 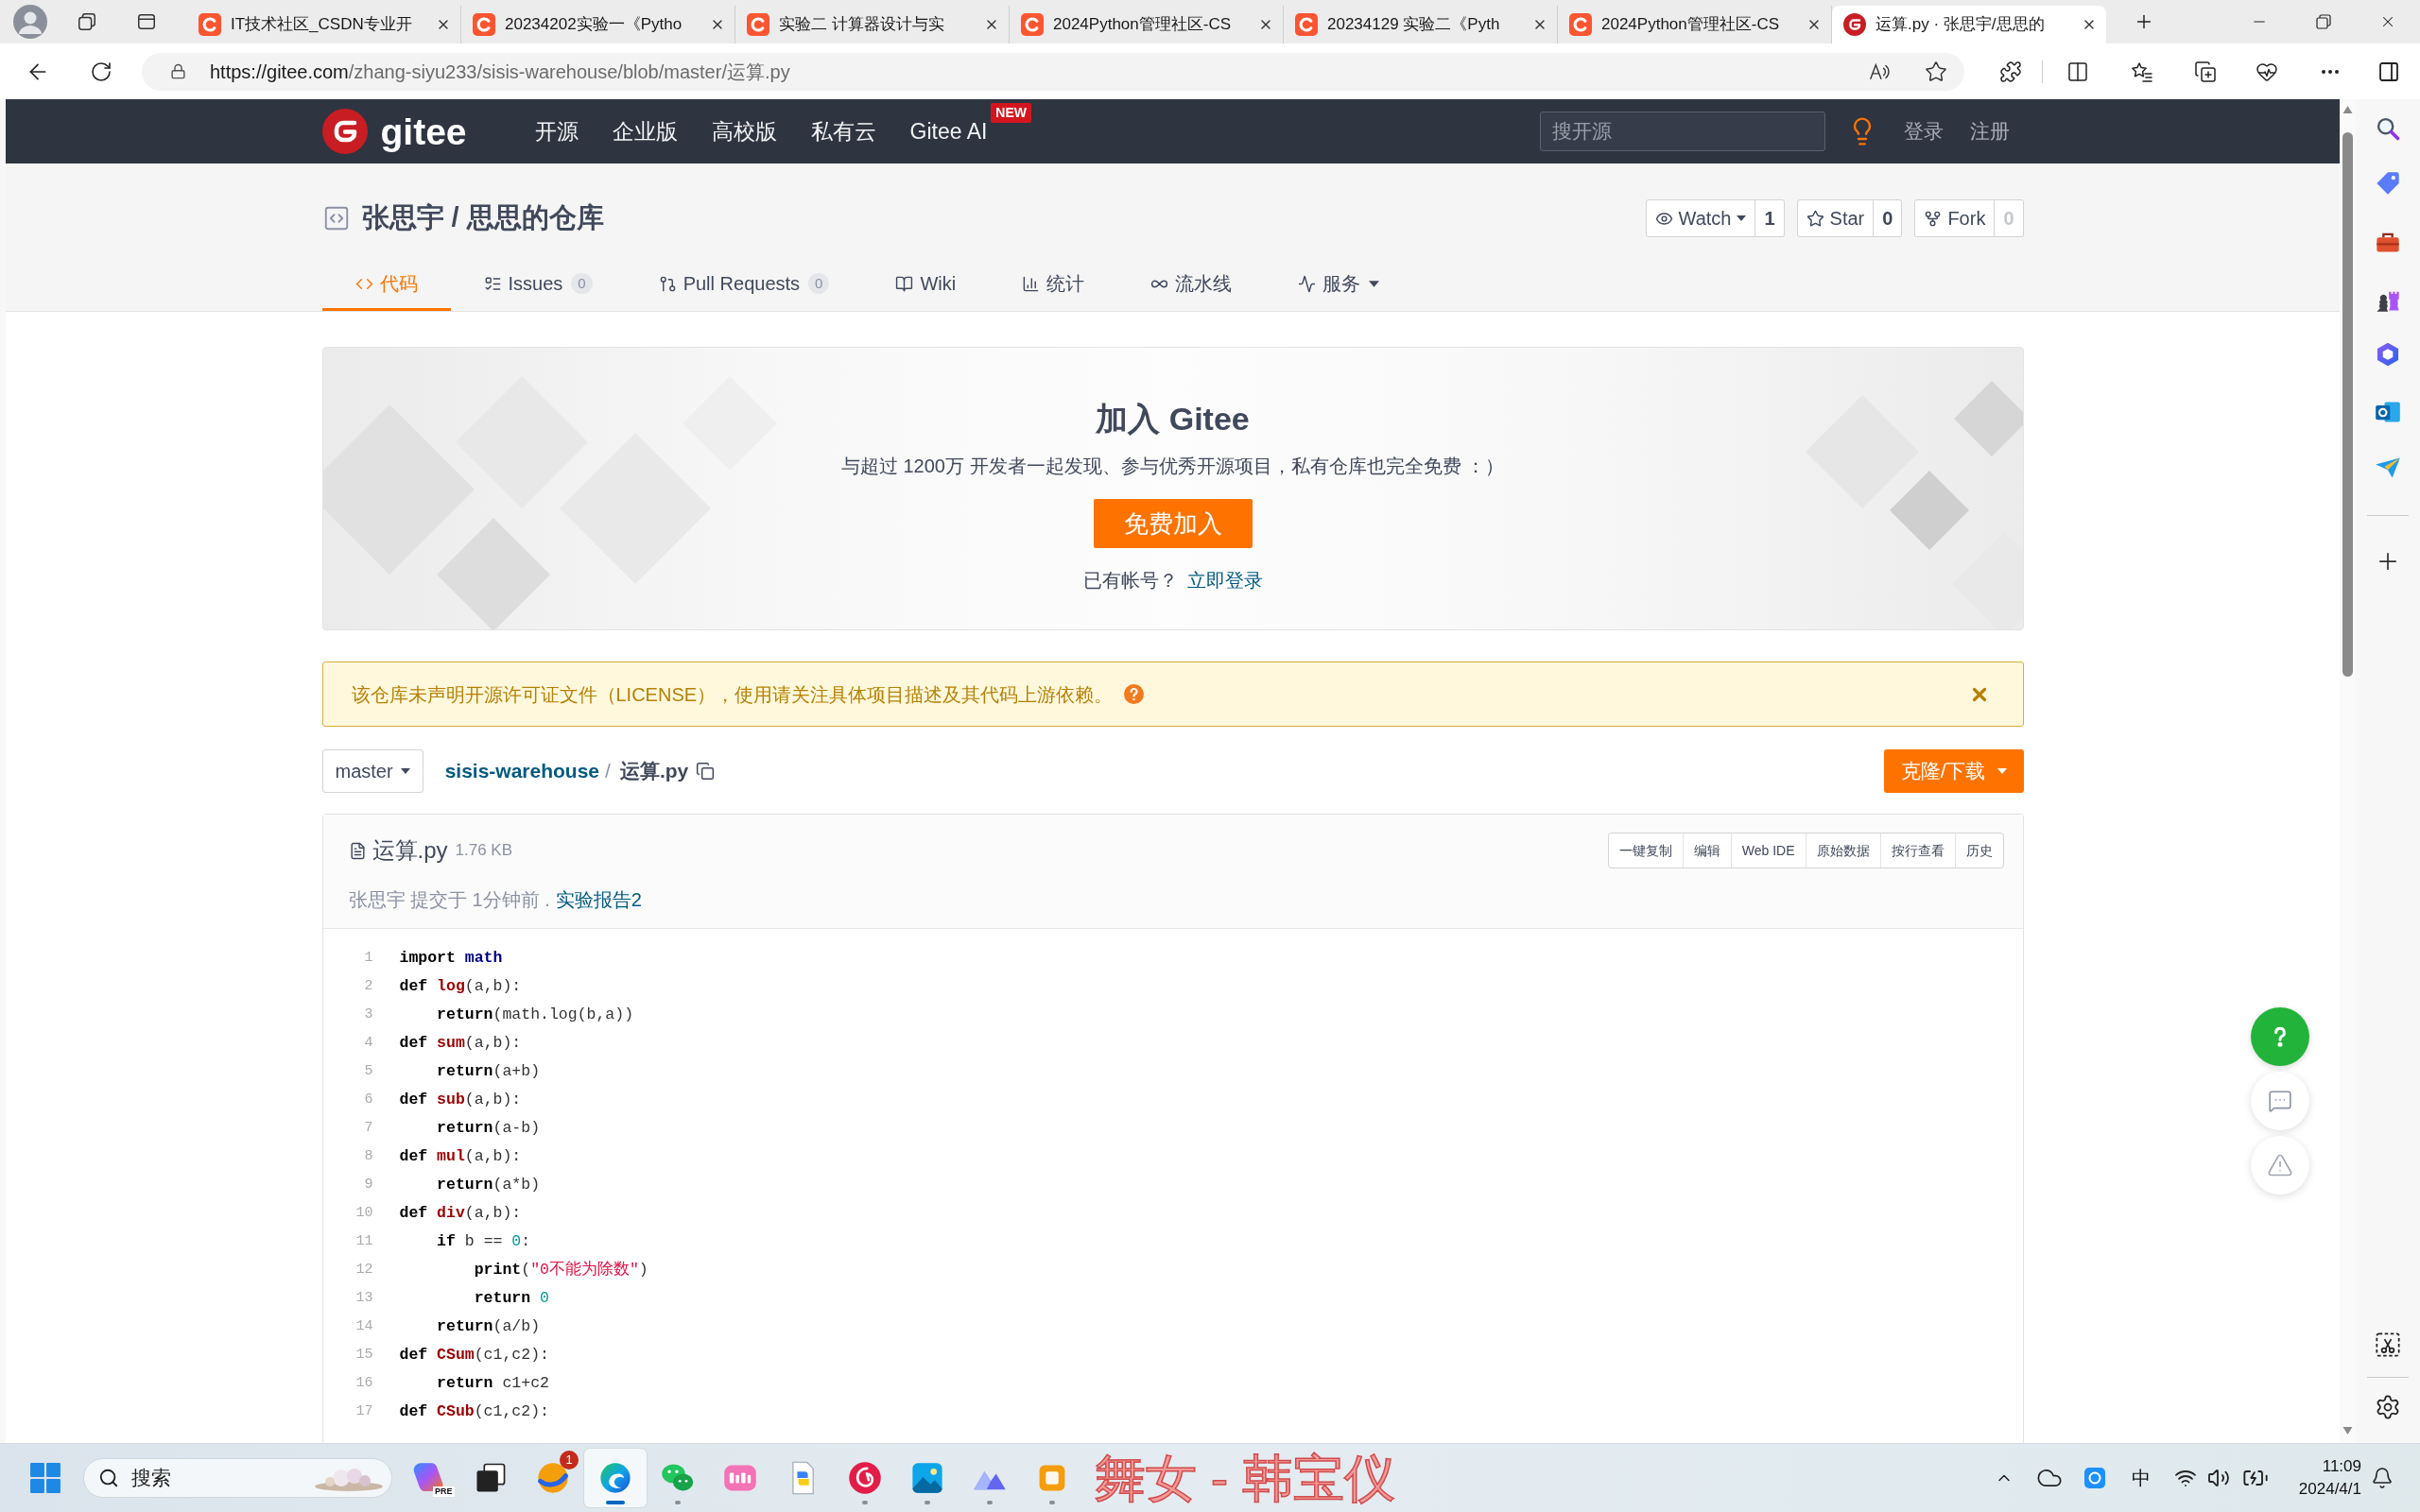 What do you see at coordinates (2388, 183) in the screenshot?
I see `tag-icon` at bounding box center [2388, 183].